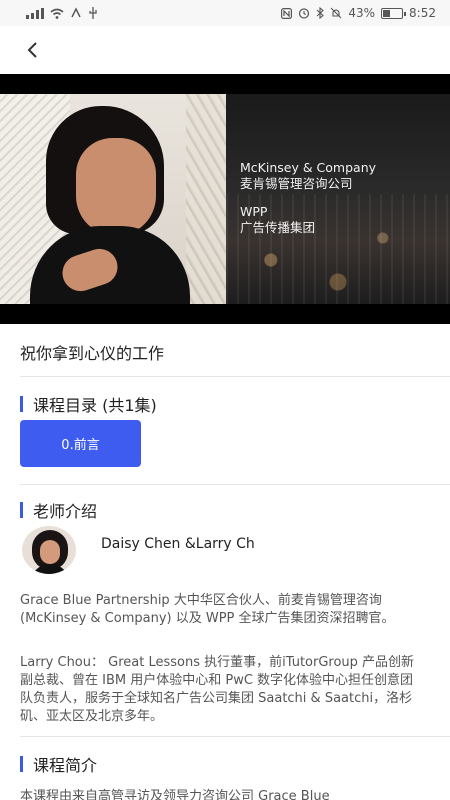 This screenshot has width=450, height=800. What do you see at coordinates (116, 187) in the screenshot?
I see `speaker-face` at bounding box center [116, 187].